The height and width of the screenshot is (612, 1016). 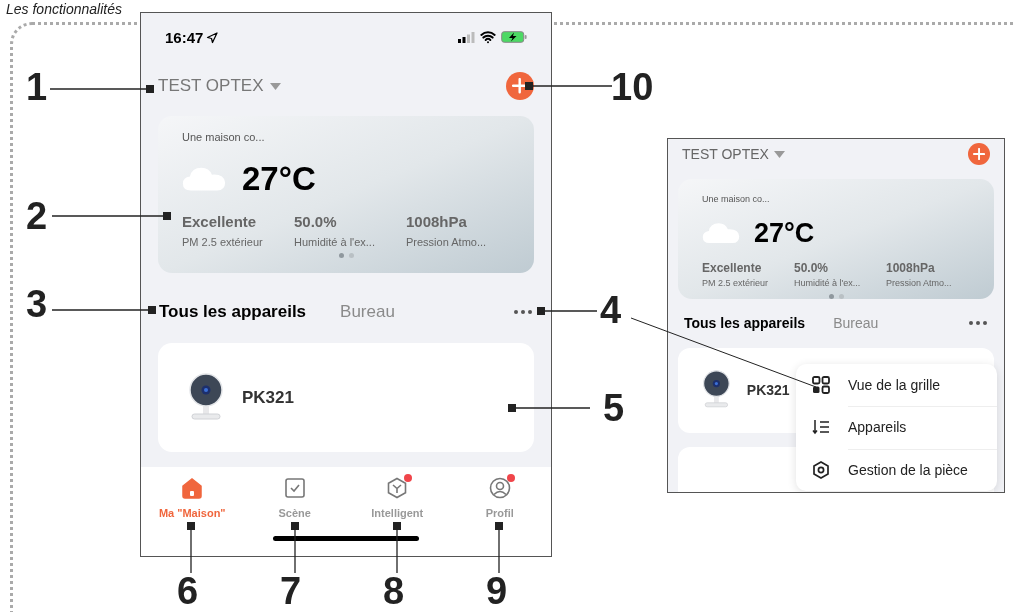 I want to click on callout-number: 4, so click(x=611, y=310).